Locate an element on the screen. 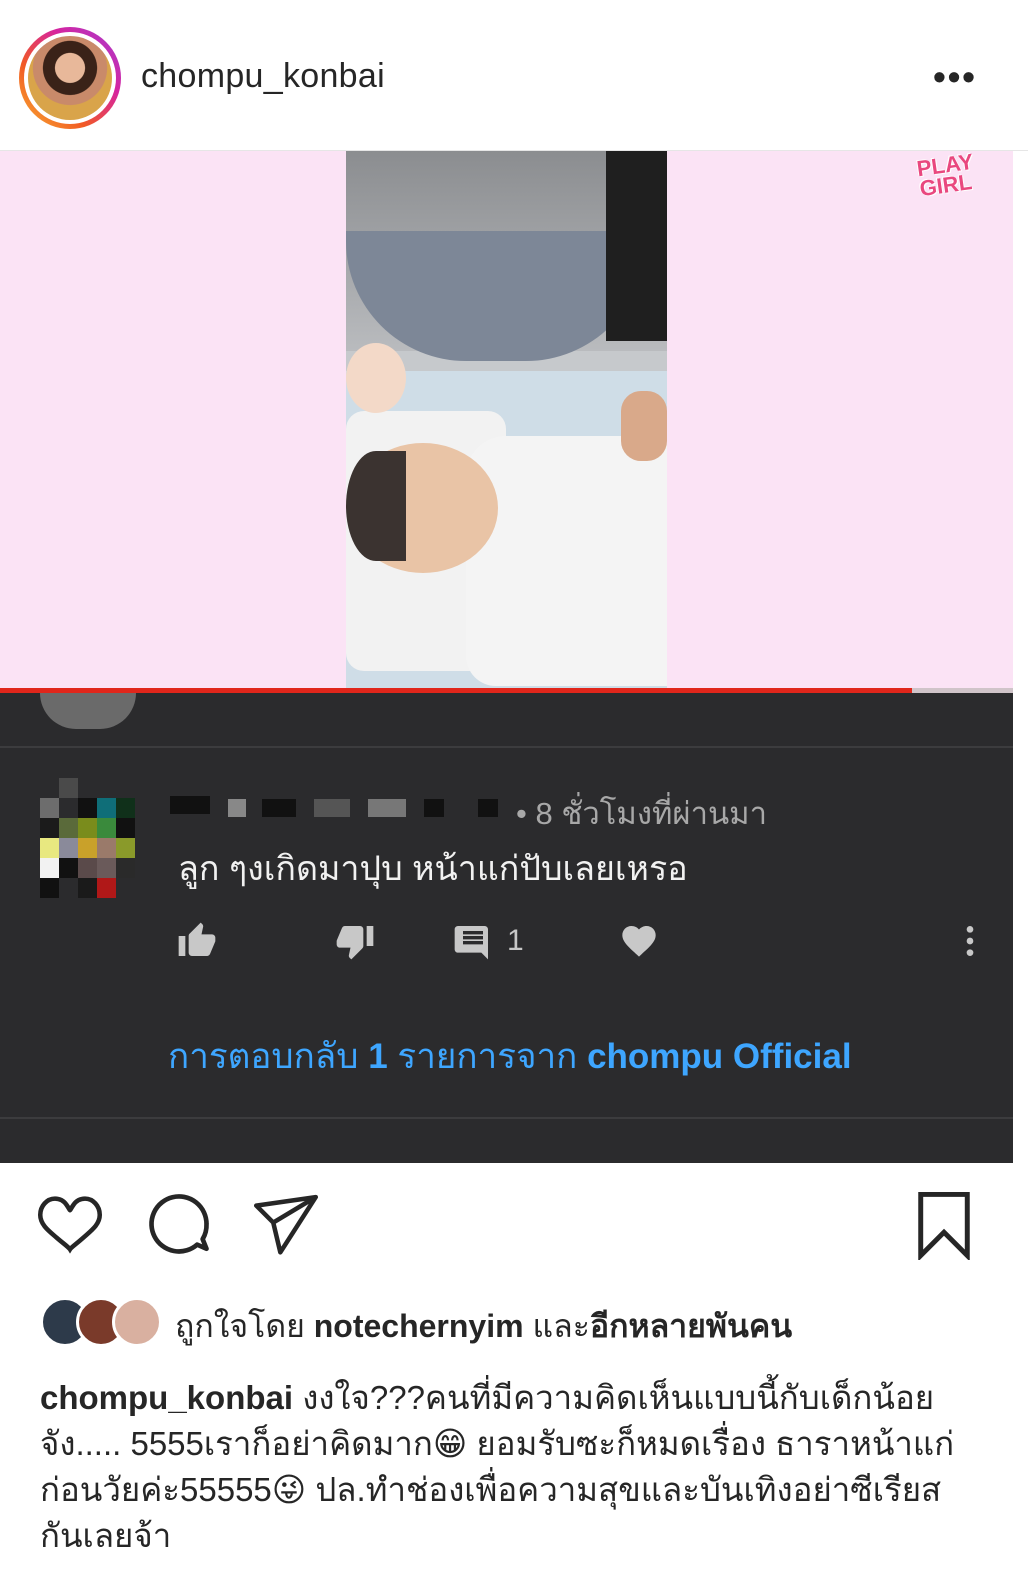  comment-actions: 1 is located at coordinates (506, 946).